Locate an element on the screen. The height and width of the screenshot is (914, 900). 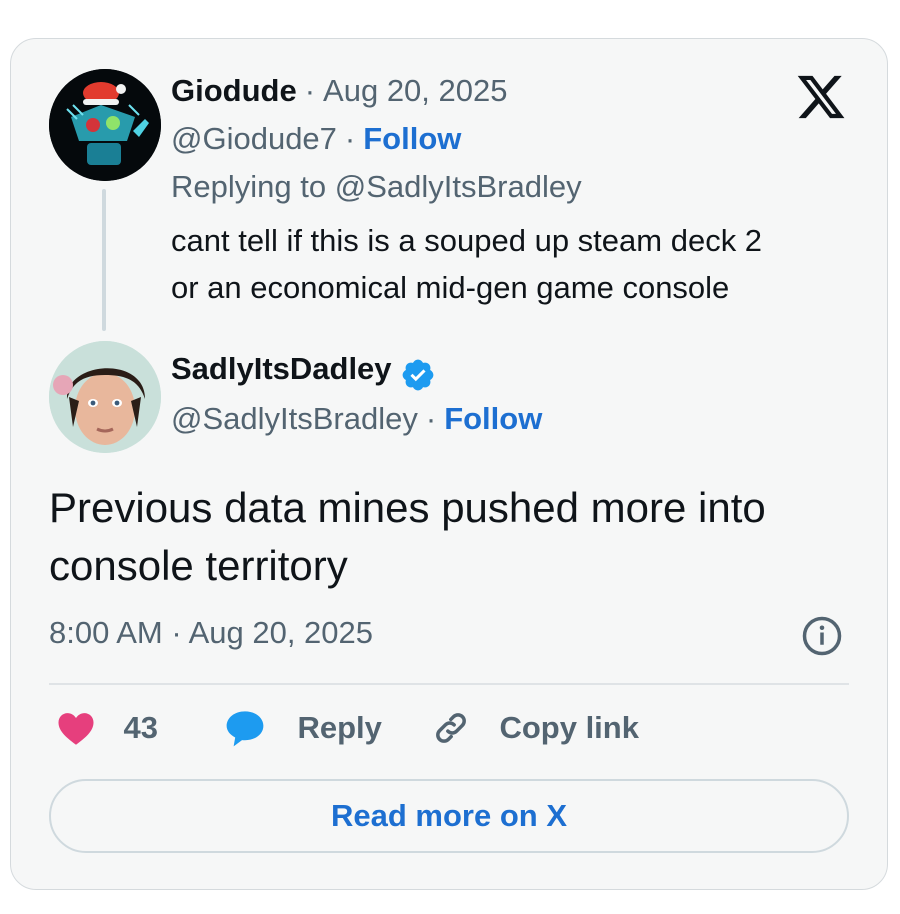
replying-to-handle: @SadlyItsBradley is located at coordinates (458, 186).